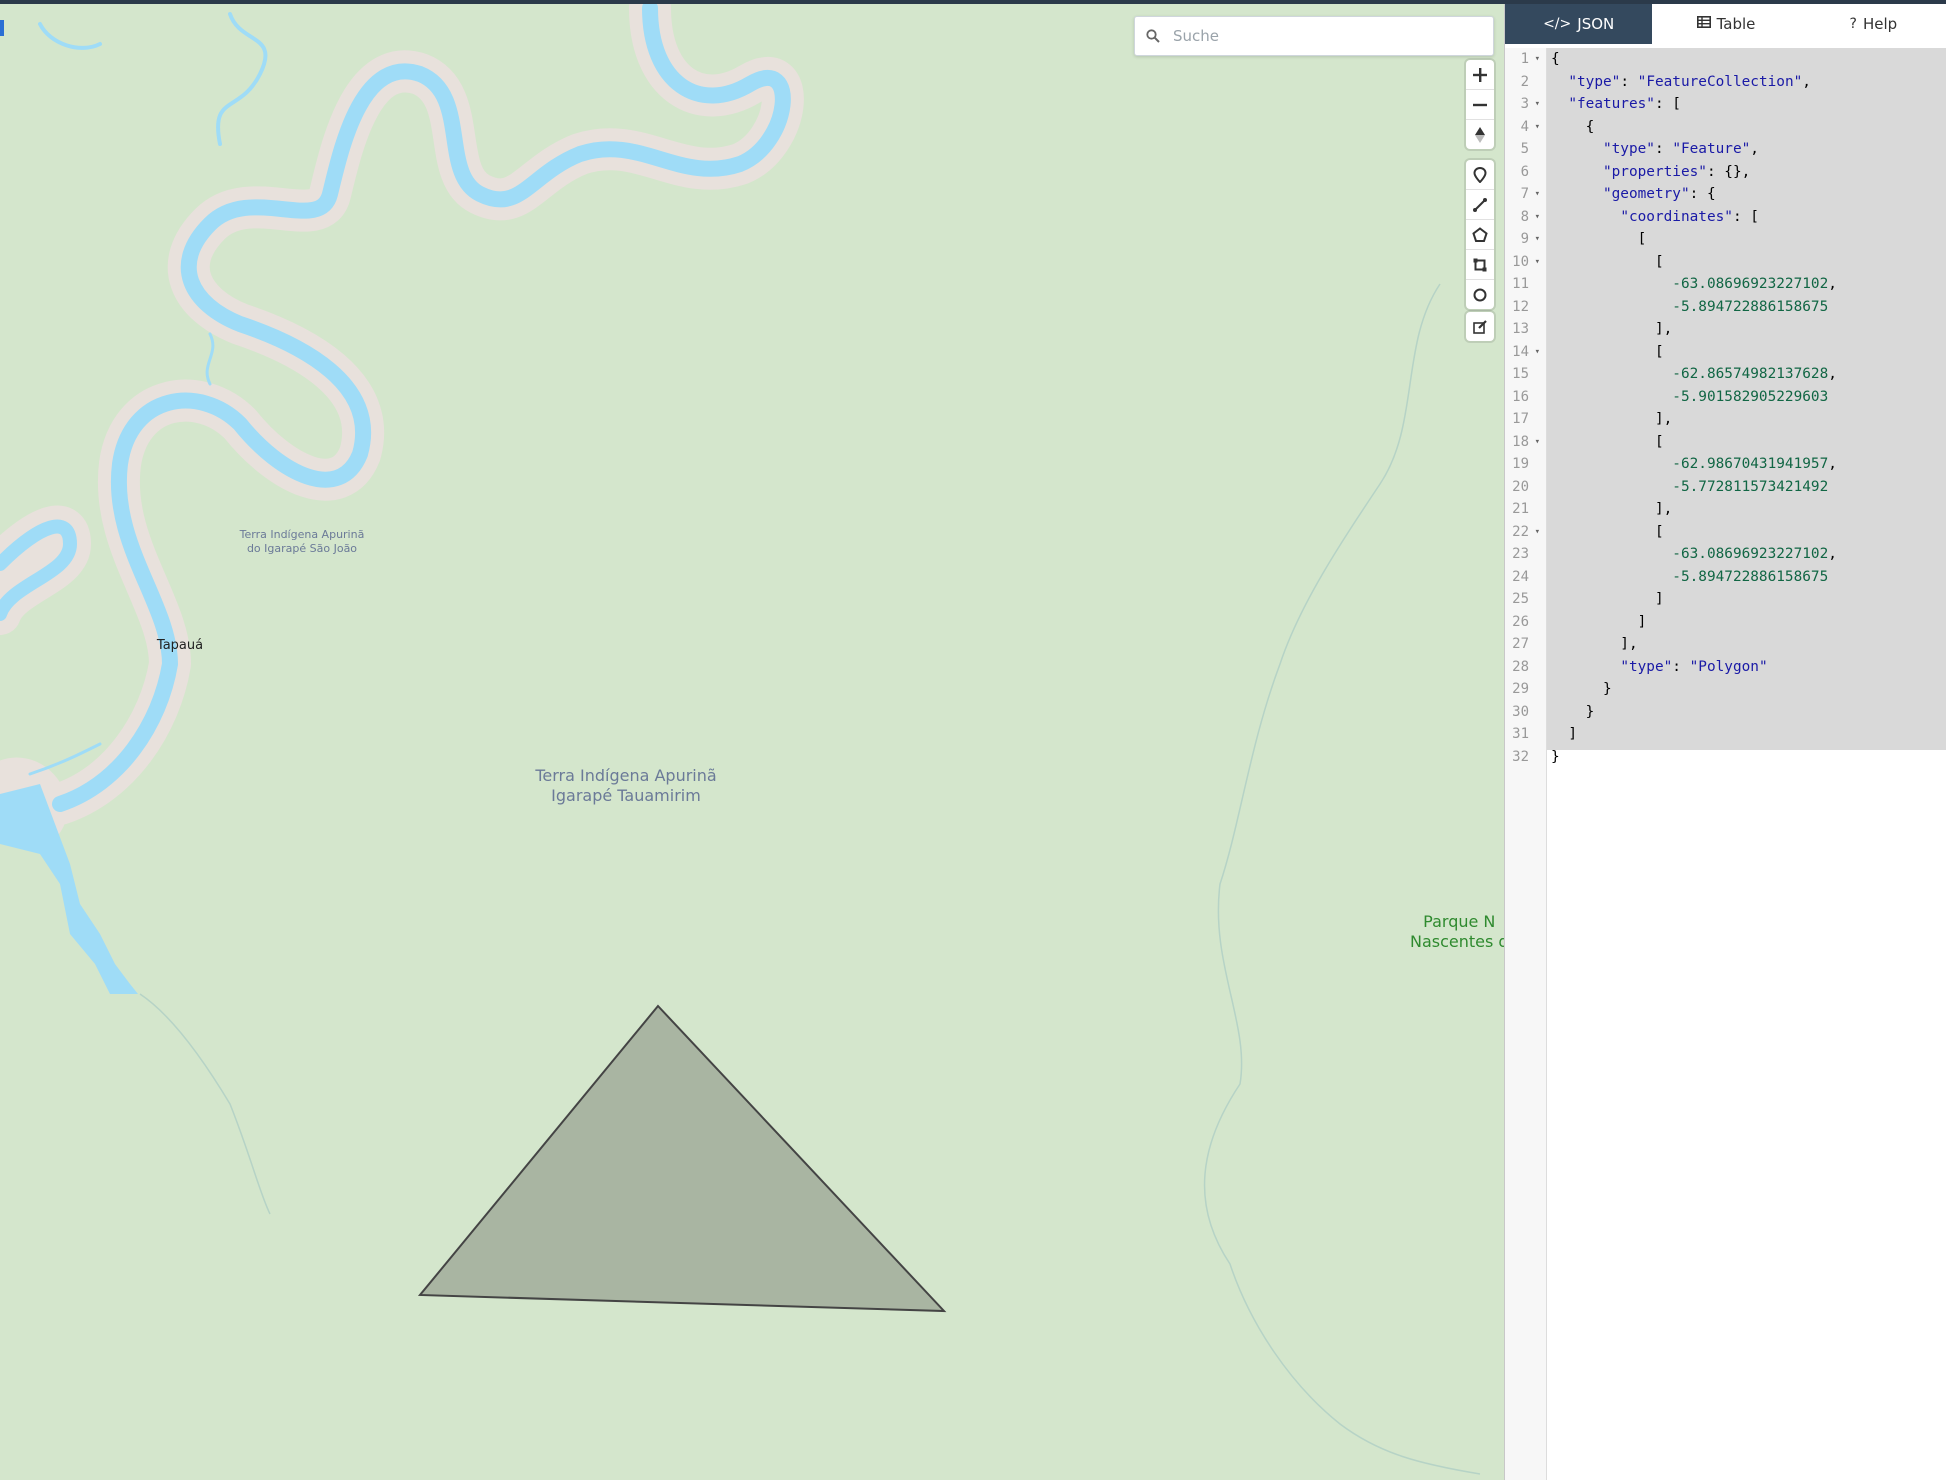  Describe the element at coordinates (1750, 374) in the screenshot. I see `json-number: -62.86574982137628` at that location.